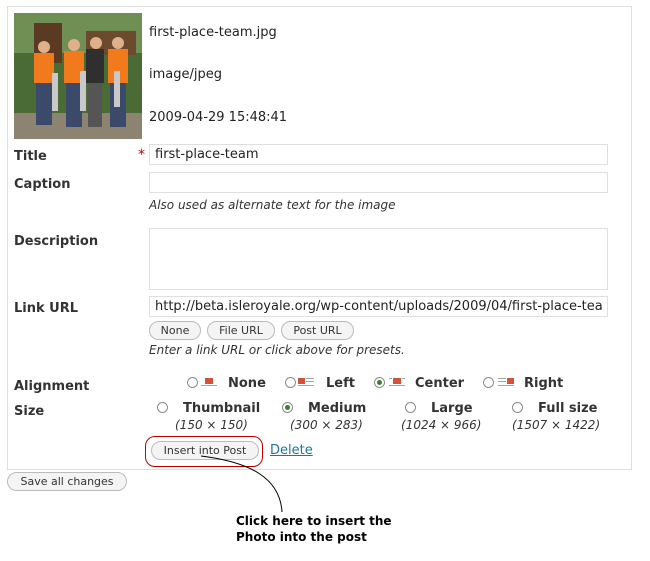 This screenshot has height=561, width=650. Describe the element at coordinates (241, 484) in the screenshot. I see `annotation-arrow` at that location.